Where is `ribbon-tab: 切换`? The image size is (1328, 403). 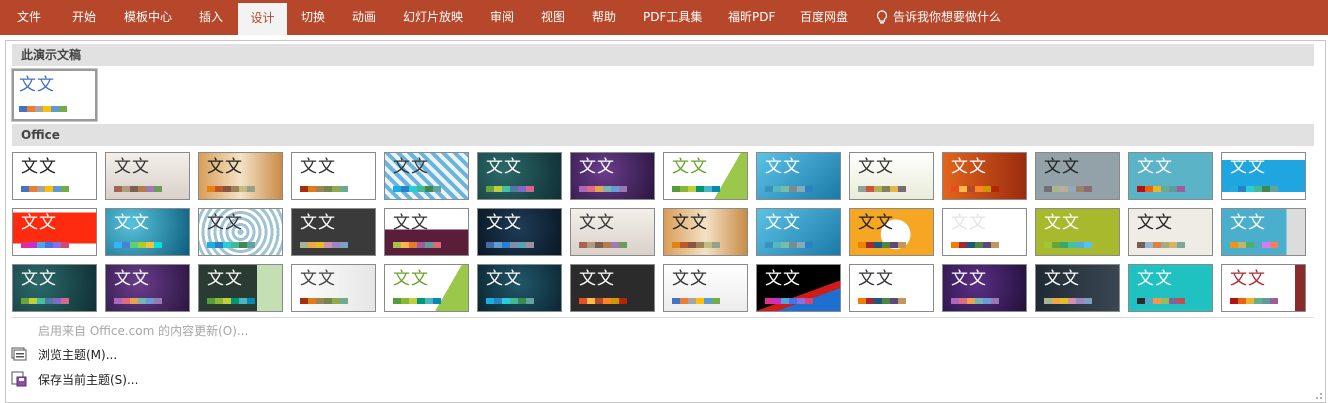 ribbon-tab: 切换 is located at coordinates (313, 17).